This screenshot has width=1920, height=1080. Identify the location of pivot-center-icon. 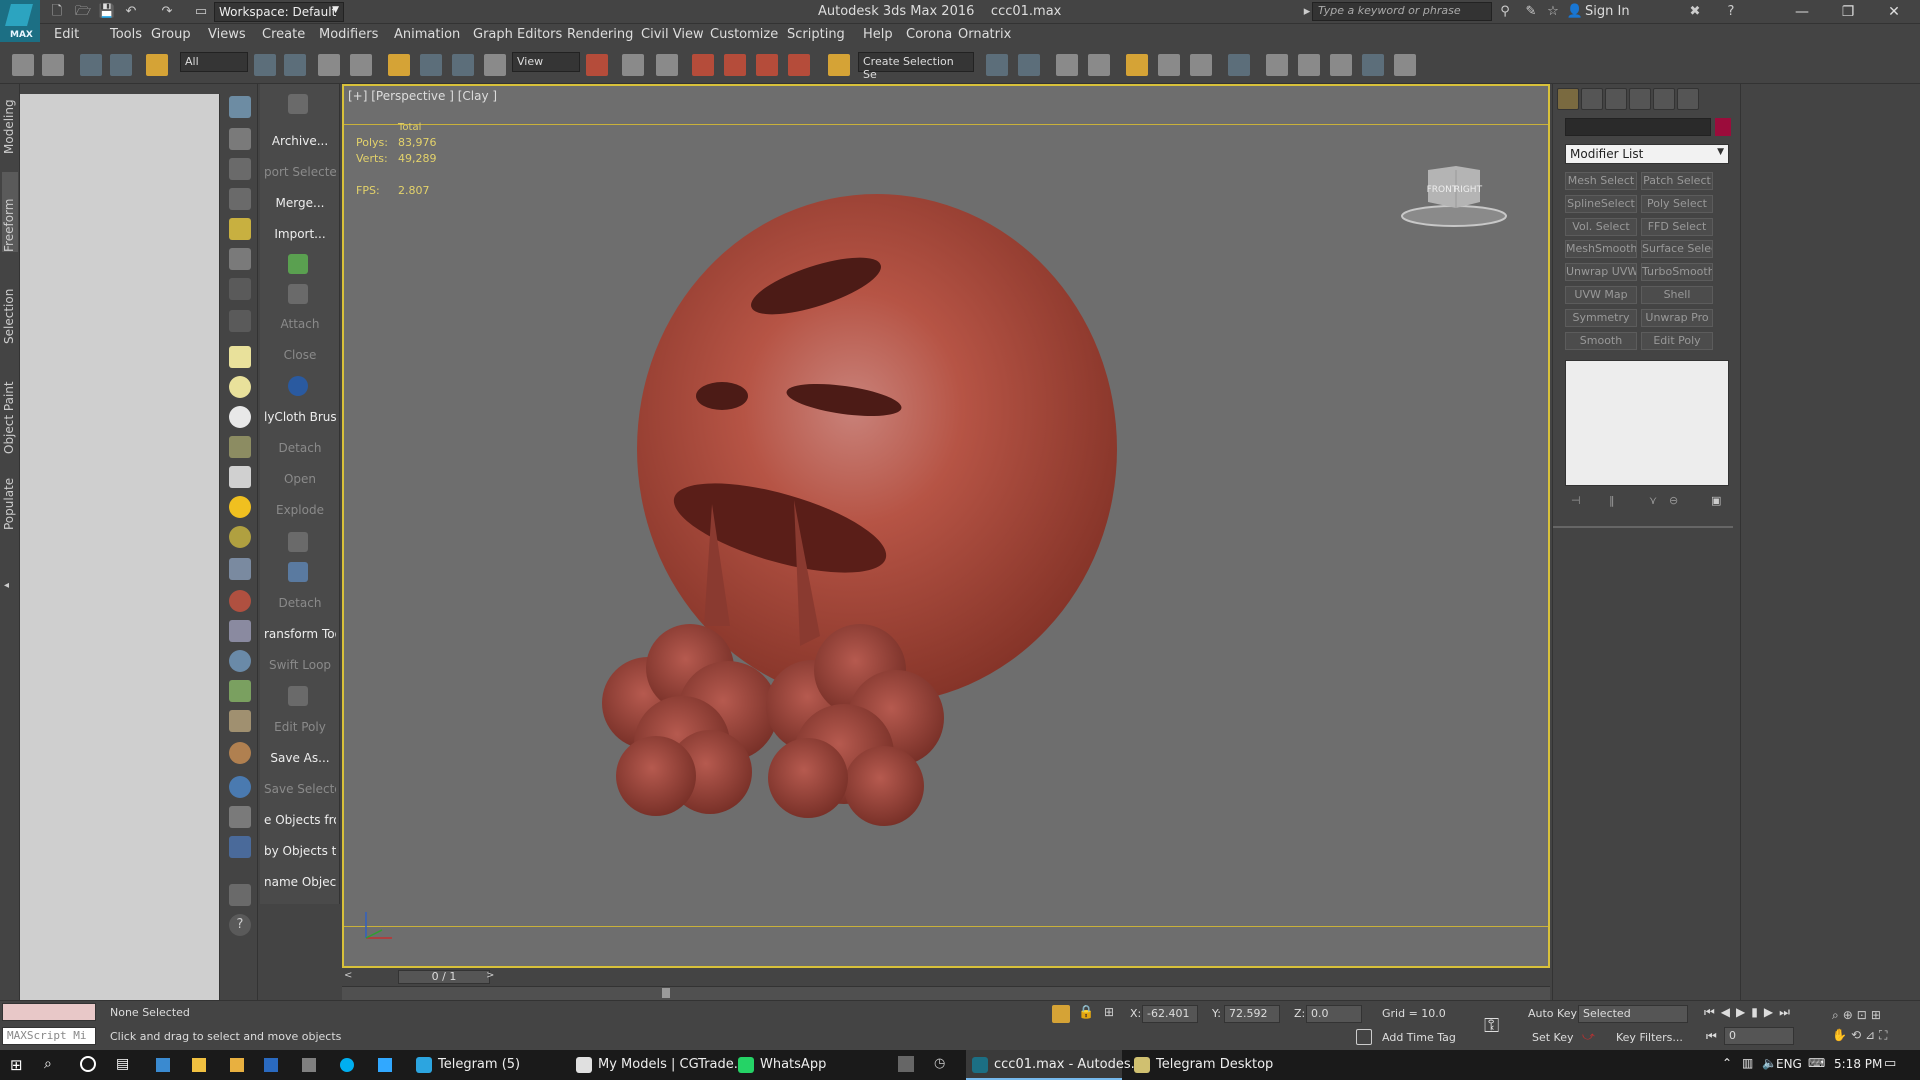
(597, 65).